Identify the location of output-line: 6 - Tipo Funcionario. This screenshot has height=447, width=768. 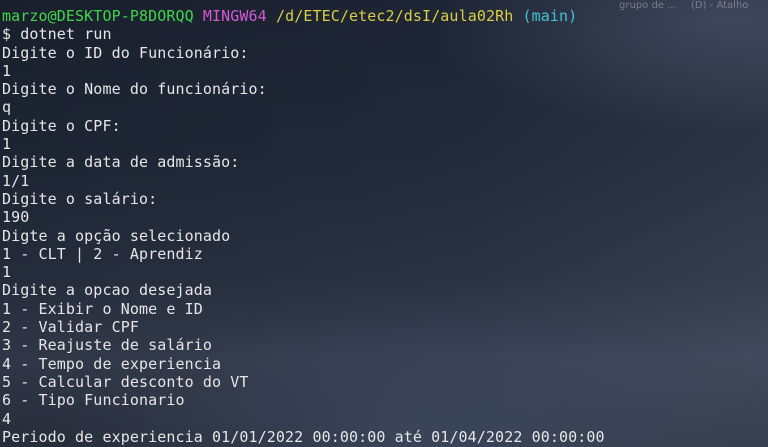
(93, 400).